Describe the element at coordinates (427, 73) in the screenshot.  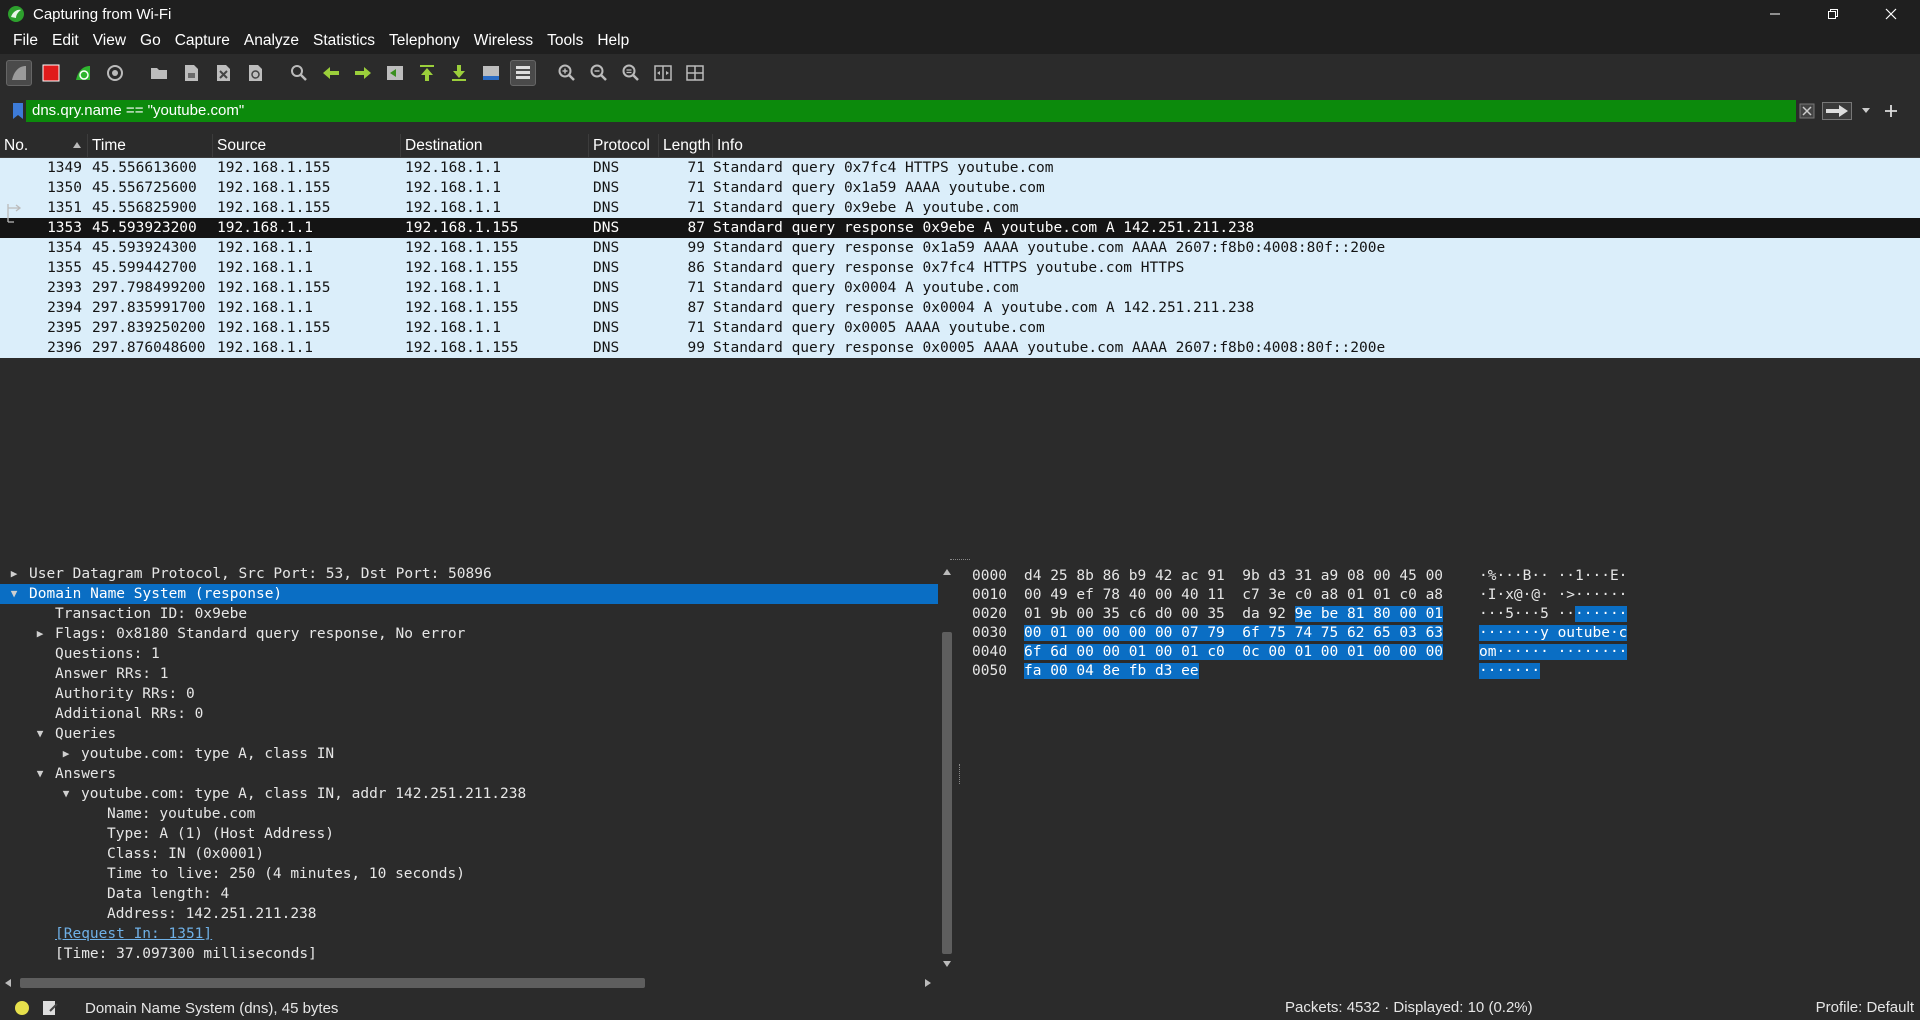
I see `go-first-button` at that location.